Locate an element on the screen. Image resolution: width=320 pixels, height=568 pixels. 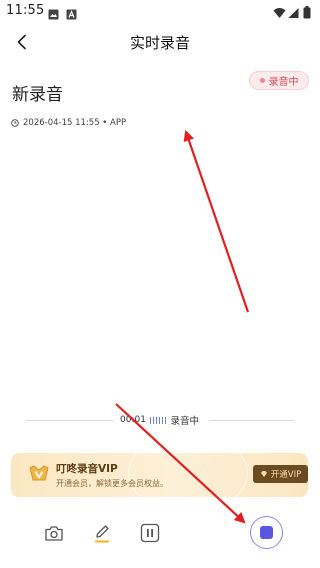
waveform-icon is located at coordinates (158, 420).